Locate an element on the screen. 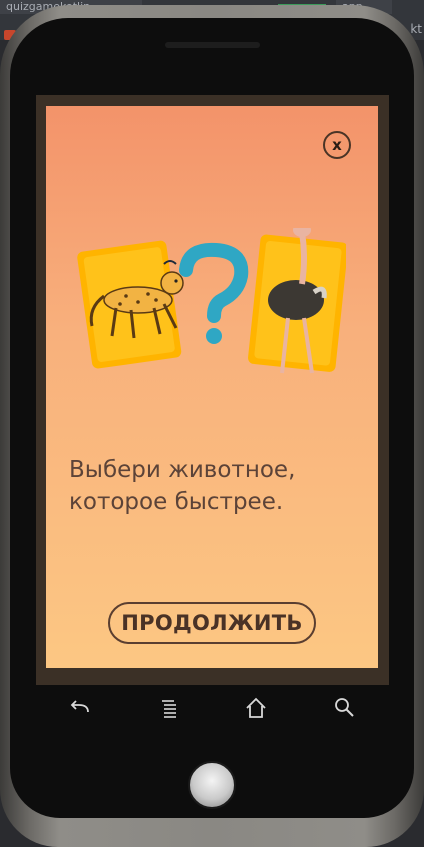 The height and width of the screenshot is (847, 424). animal-comparison-illustration is located at coordinates (211, 301).